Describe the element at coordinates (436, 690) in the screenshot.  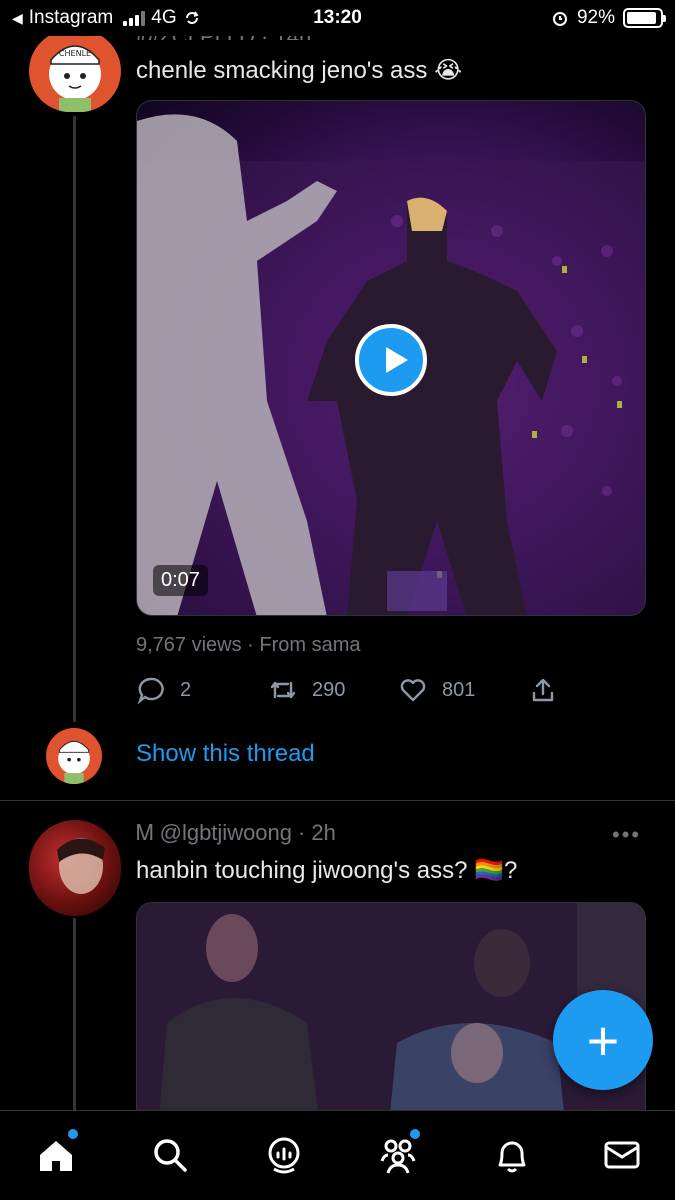
I see `like-button: 801` at that location.